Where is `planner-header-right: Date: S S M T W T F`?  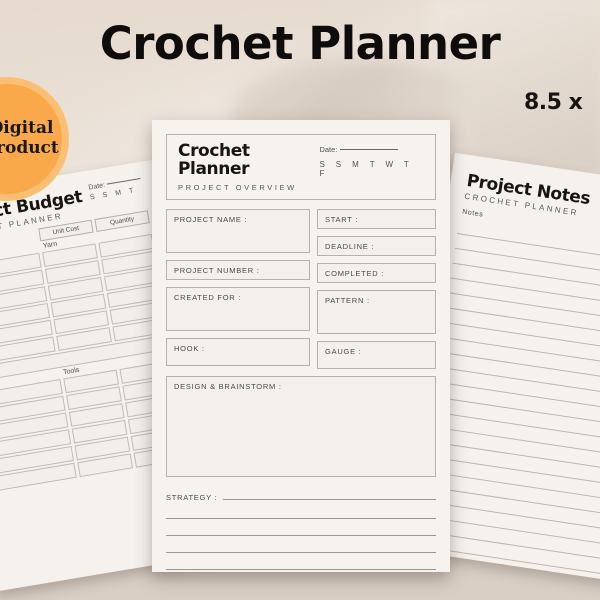 planner-header-right: Date: S S M T W T F is located at coordinates (371, 160).